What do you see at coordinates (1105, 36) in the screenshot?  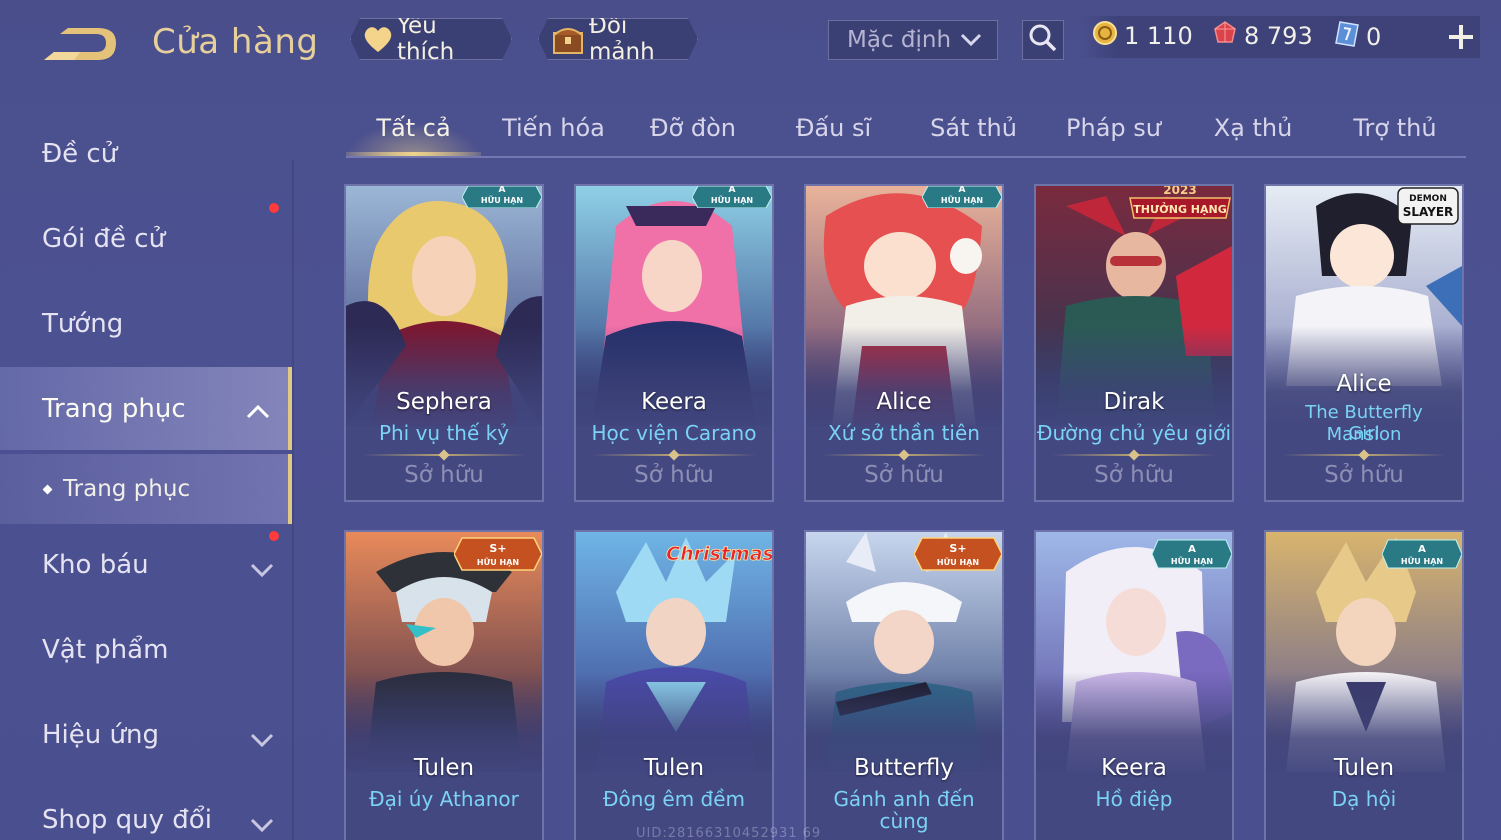 I see `gold-coin-icon` at bounding box center [1105, 36].